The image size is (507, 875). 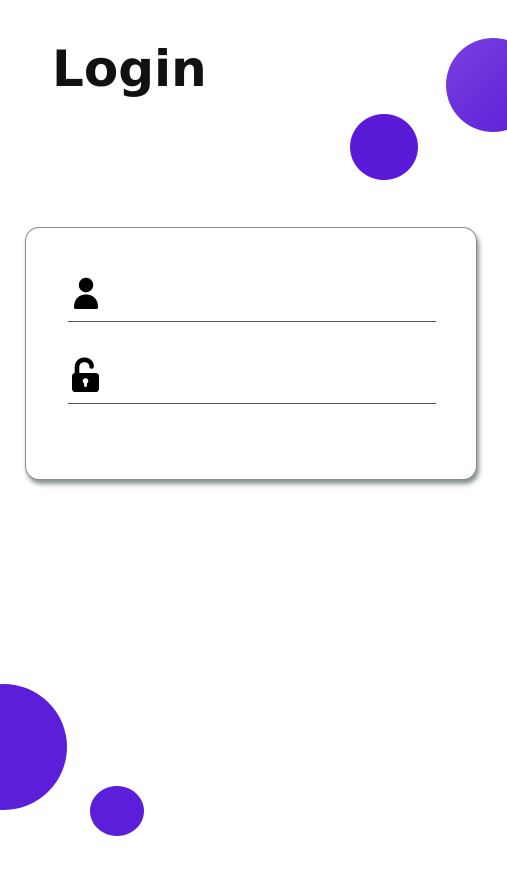 I want to click on password-field, so click(x=252, y=378).